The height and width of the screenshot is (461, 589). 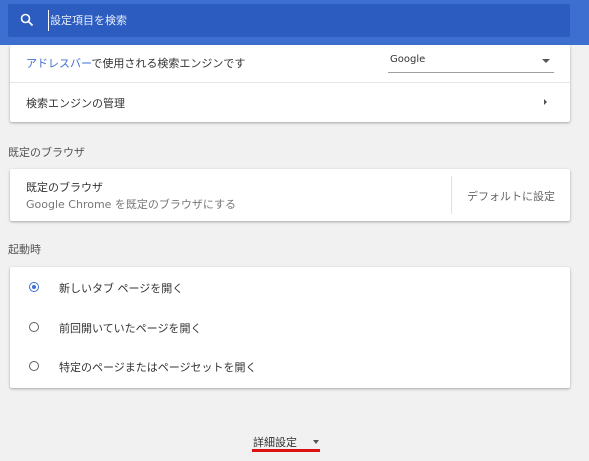 What do you see at coordinates (290, 367) in the screenshot?
I see `startup-option-specific-pages: 特定のページまたはページセットを開く` at bounding box center [290, 367].